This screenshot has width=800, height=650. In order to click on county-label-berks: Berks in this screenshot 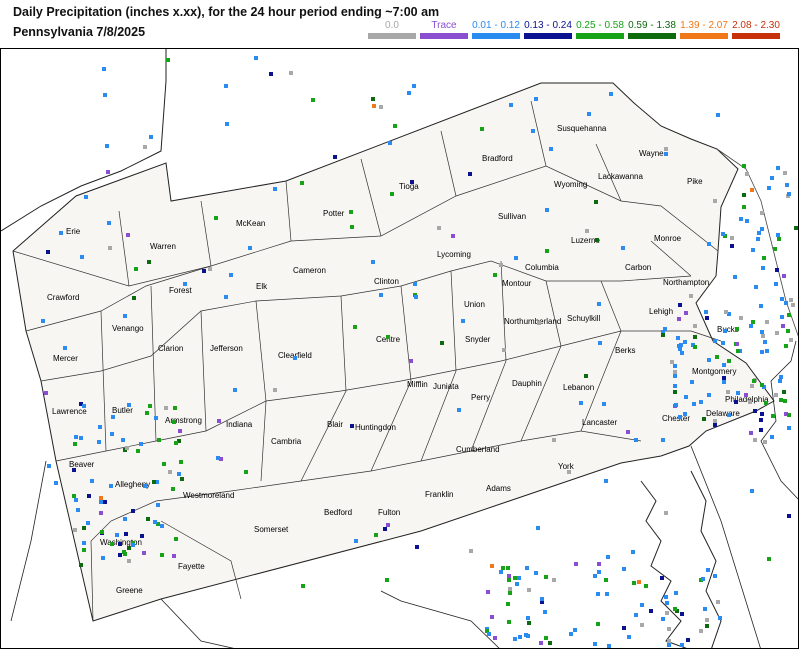, I will do `click(625, 350)`.